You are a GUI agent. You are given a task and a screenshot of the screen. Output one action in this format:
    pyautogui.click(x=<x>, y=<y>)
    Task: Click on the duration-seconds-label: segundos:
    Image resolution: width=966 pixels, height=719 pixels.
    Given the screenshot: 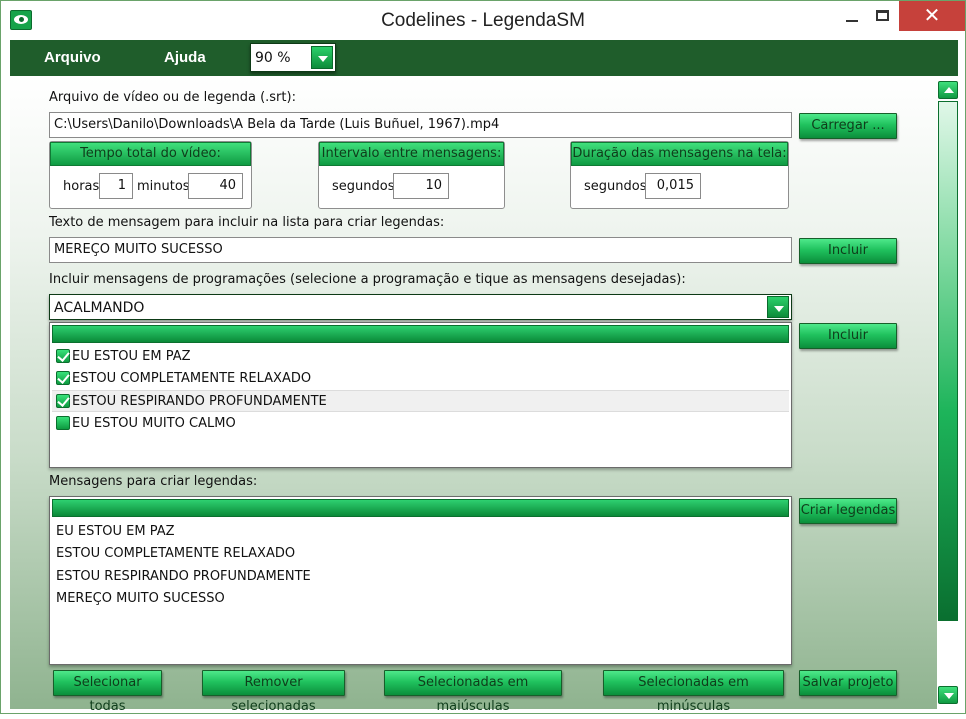 What is the action you would take?
    pyautogui.click(x=617, y=186)
    